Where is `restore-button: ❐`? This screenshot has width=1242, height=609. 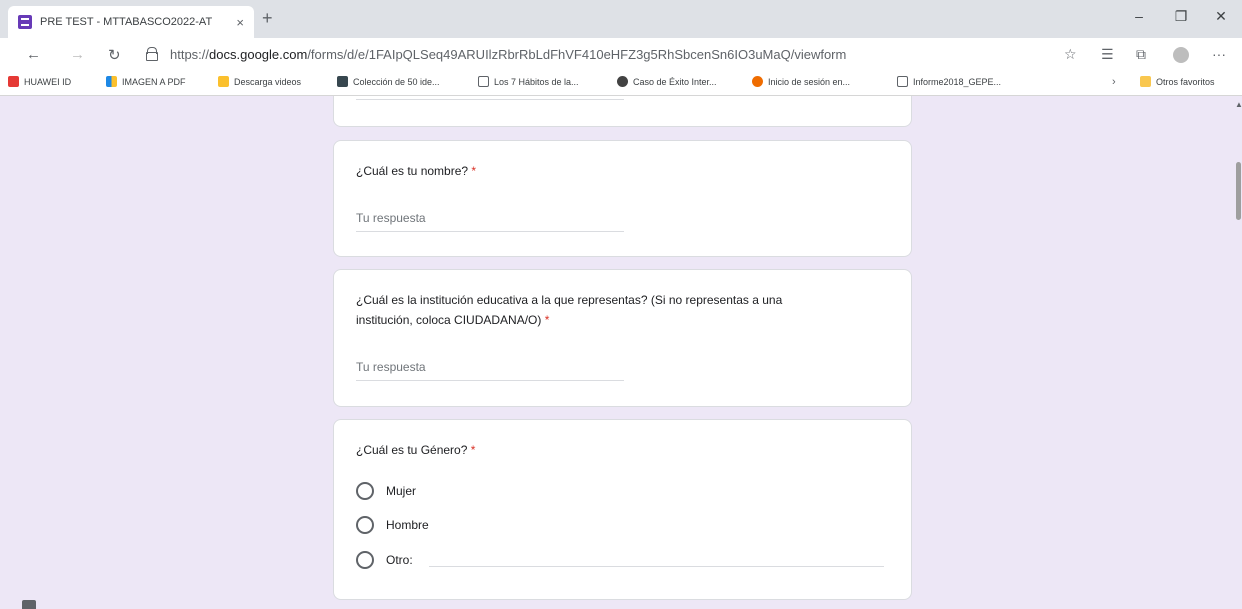 restore-button: ❐ is located at coordinates (1181, 16).